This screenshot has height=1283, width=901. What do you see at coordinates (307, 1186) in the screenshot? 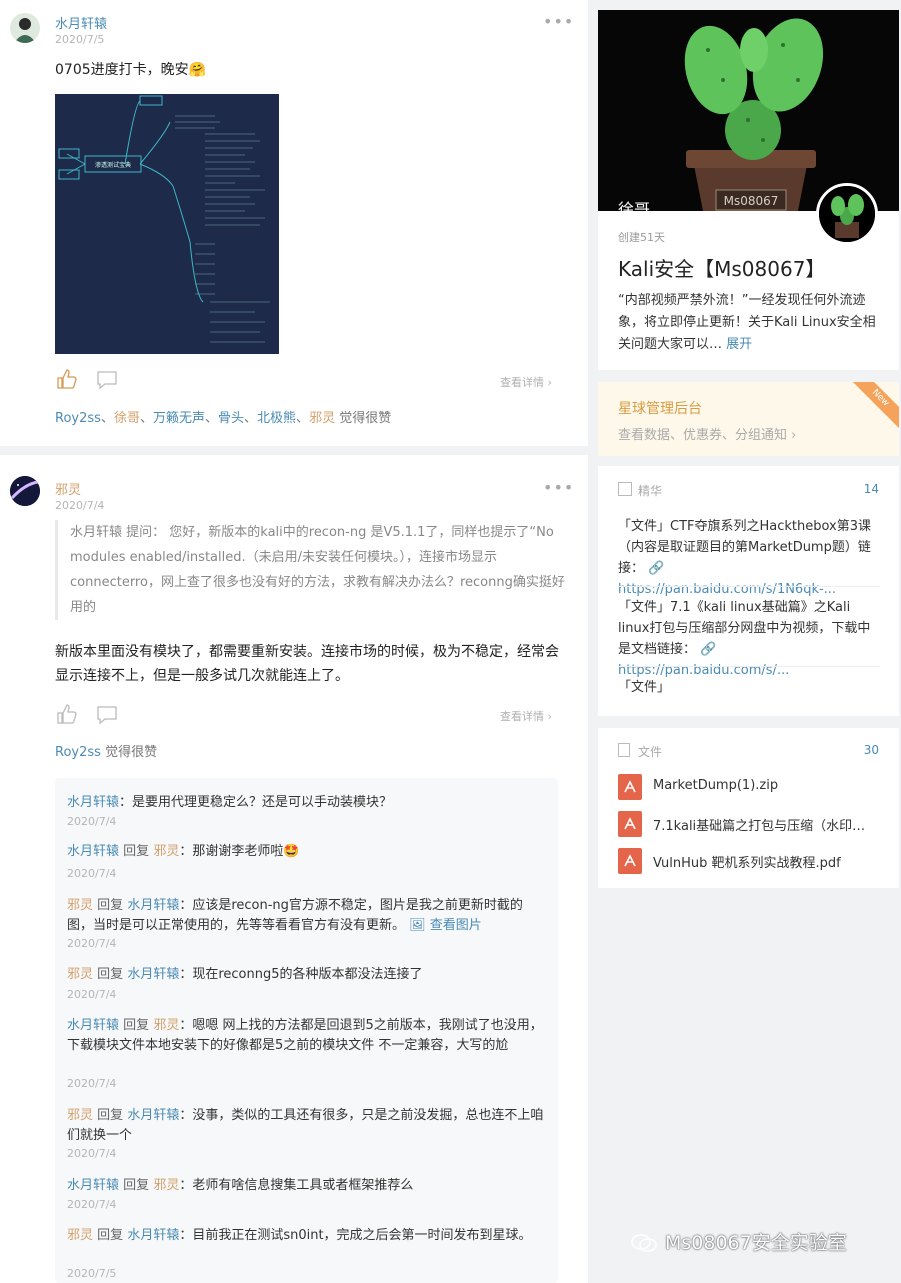
I see `comment-item: 水月轩辕 回复 邪灵：老师有啥信息搜集工具或者框架推荐么` at bounding box center [307, 1186].